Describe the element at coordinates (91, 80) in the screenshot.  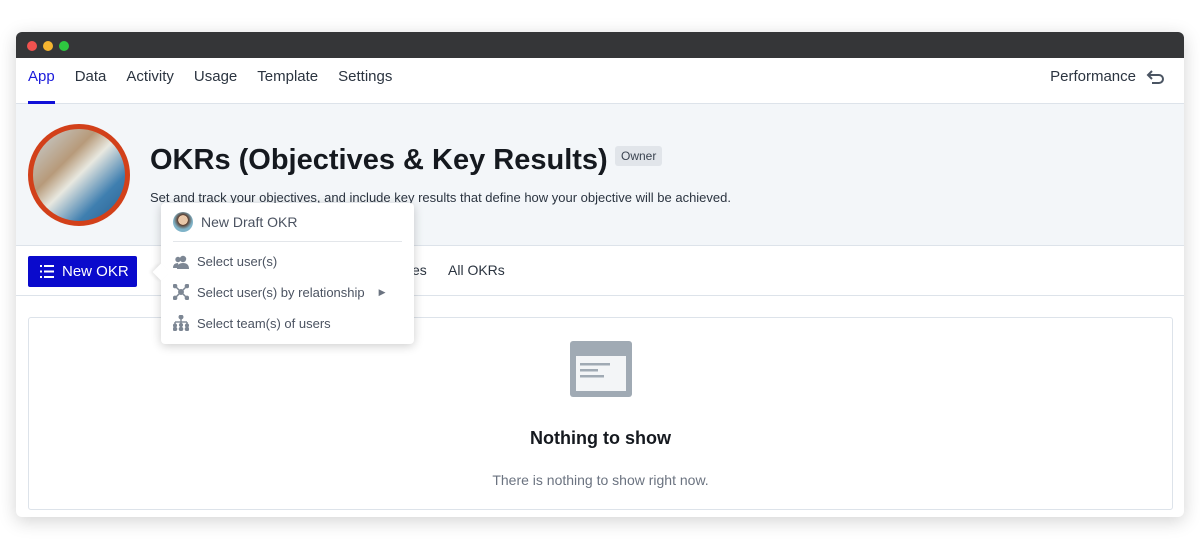
I see `nav-tab-data: Data` at that location.